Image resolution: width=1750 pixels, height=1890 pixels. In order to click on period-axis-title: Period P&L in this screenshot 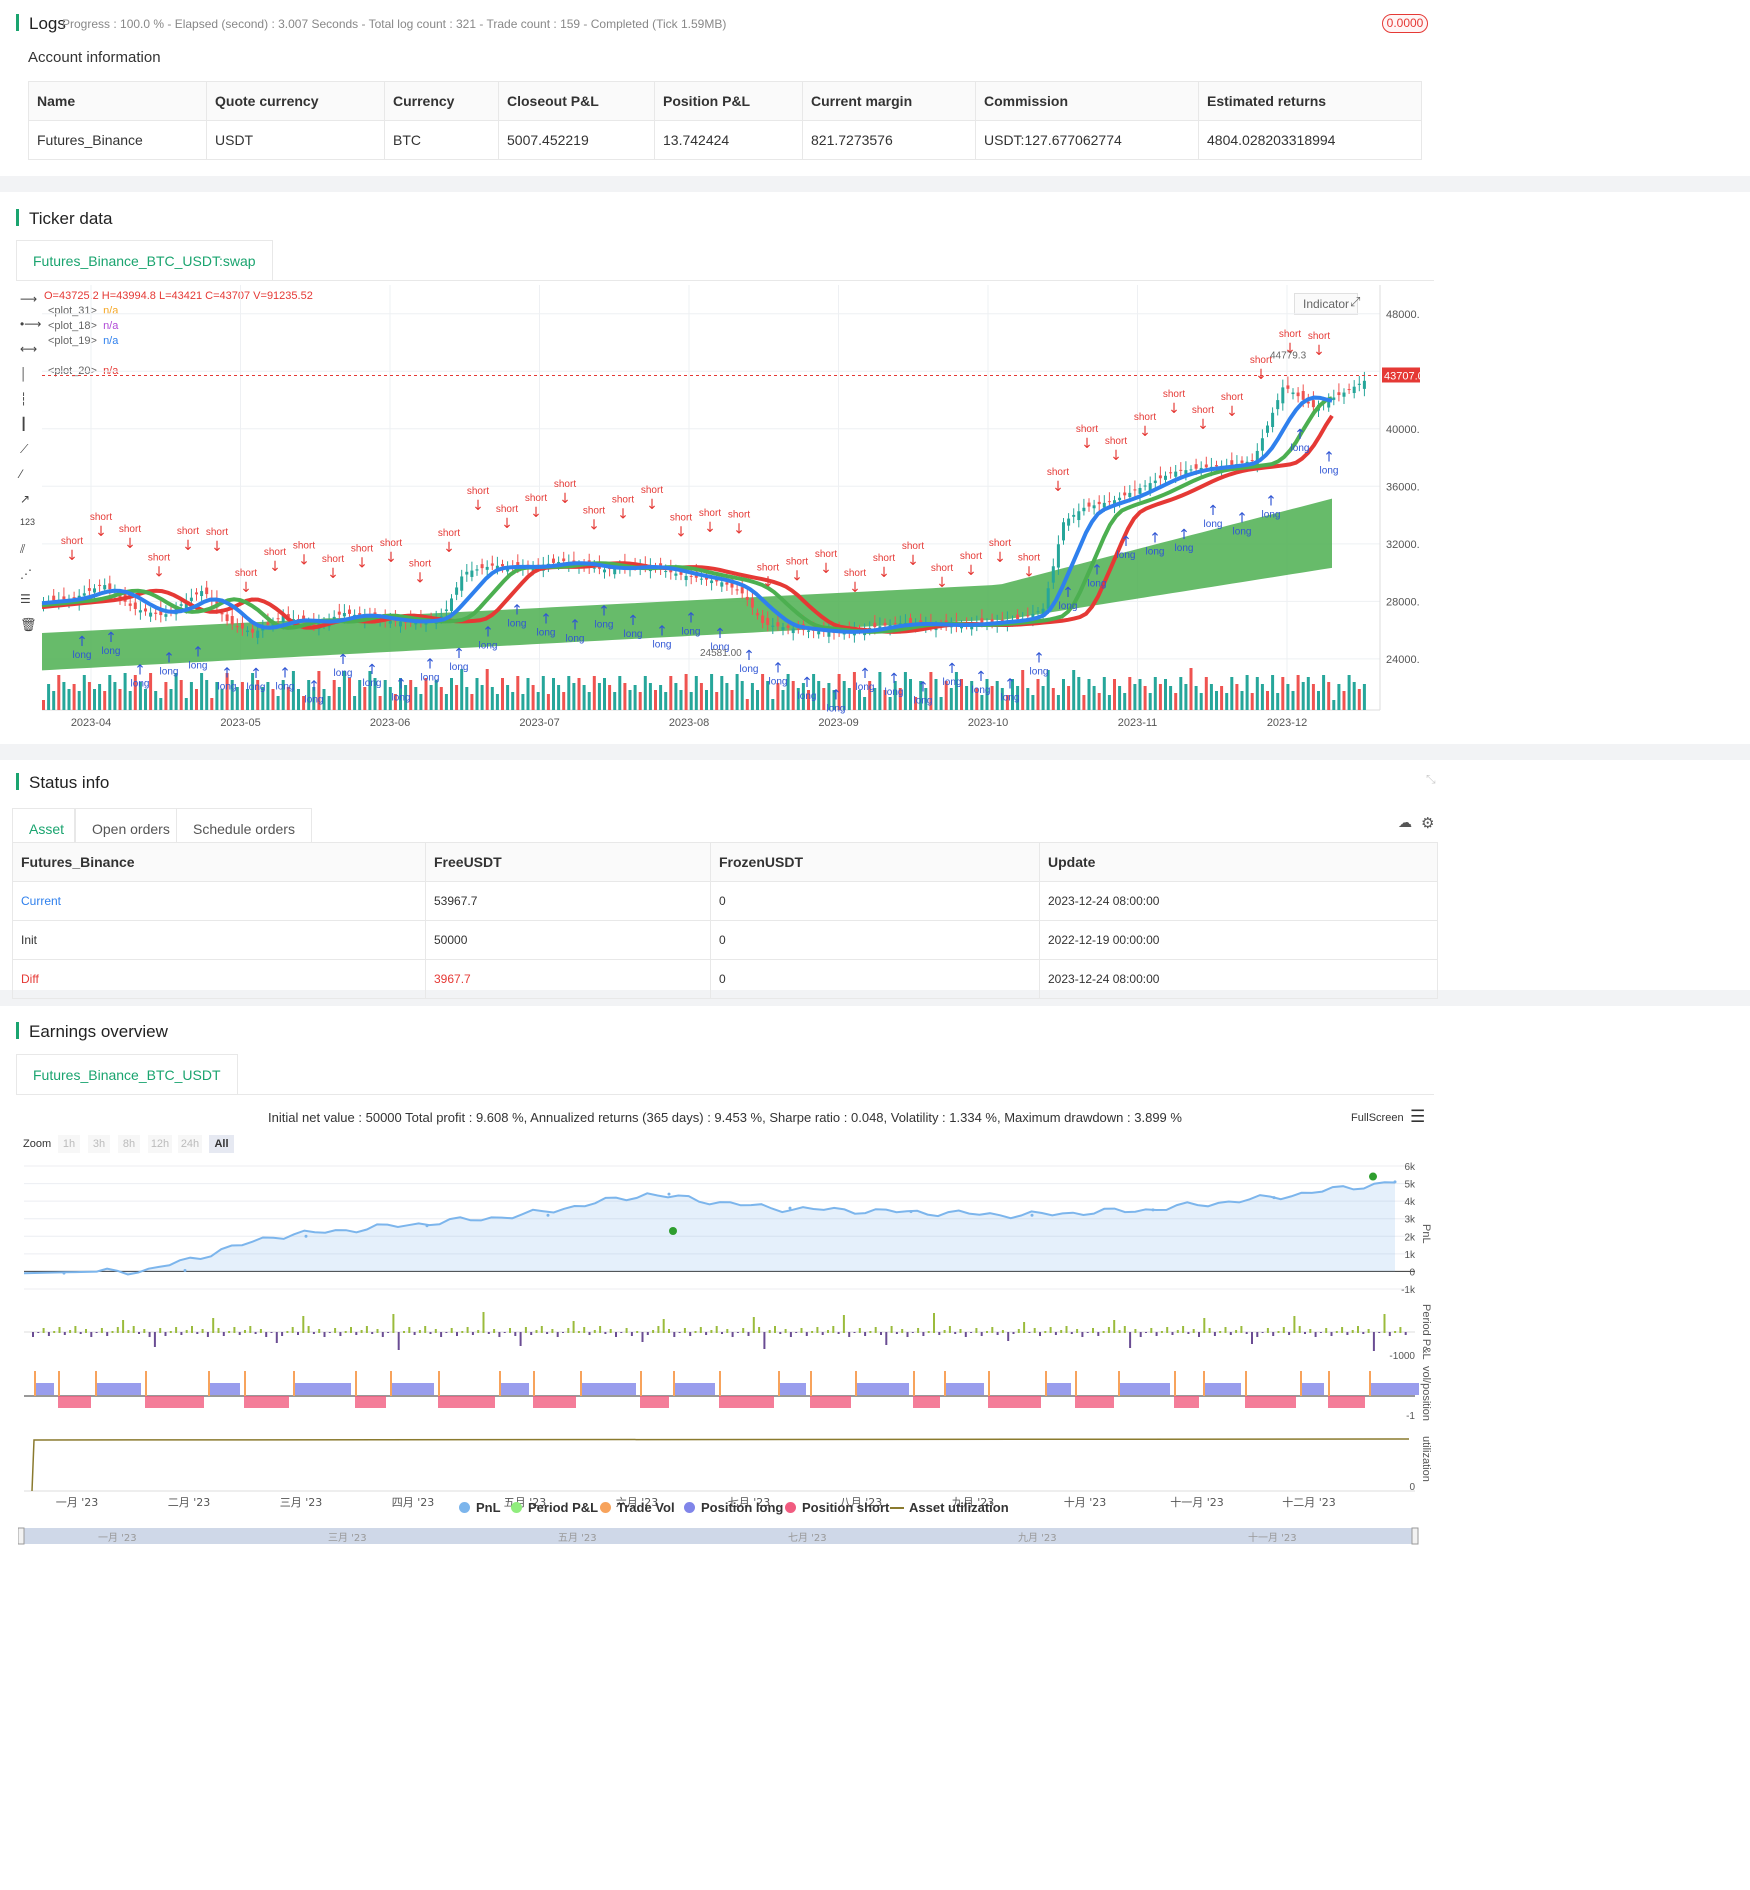, I will do `click(1426, 1332)`.